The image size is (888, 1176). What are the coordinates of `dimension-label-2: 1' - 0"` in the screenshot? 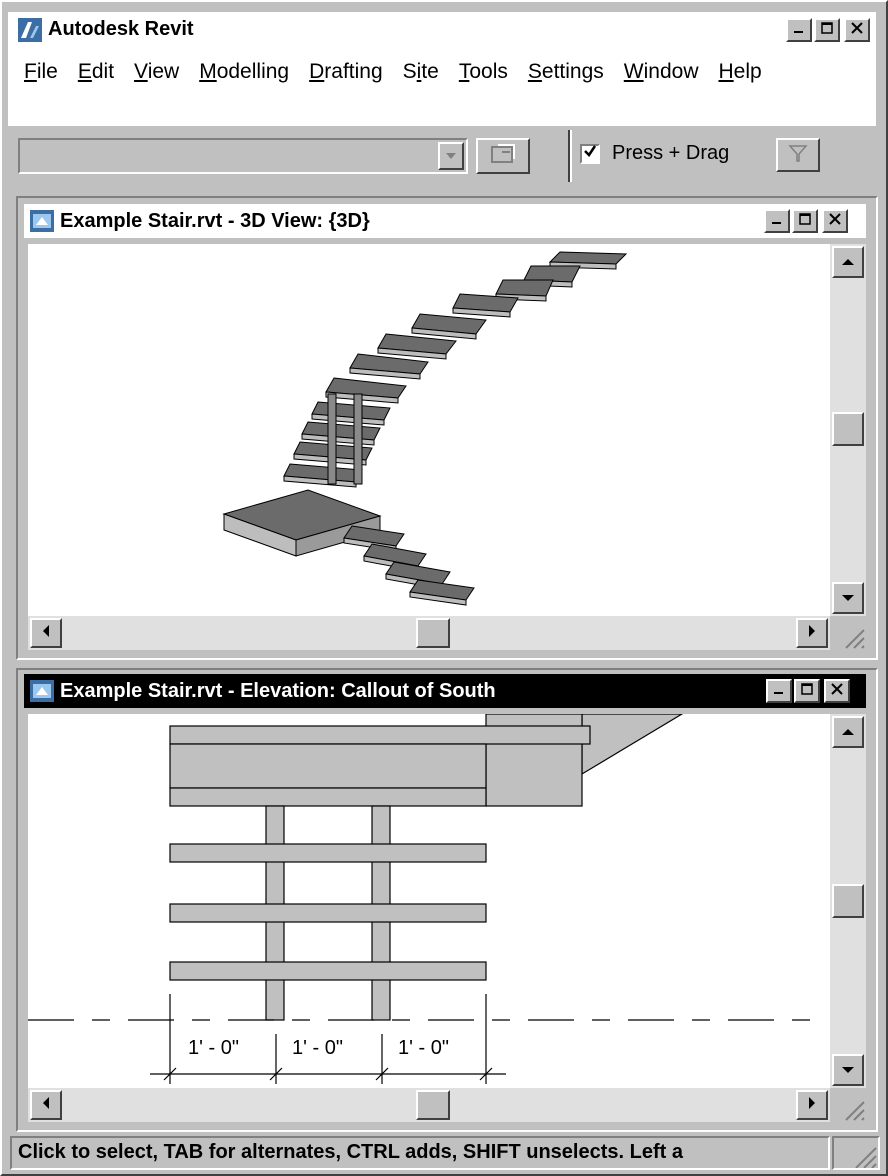 It's located at (317, 1048).